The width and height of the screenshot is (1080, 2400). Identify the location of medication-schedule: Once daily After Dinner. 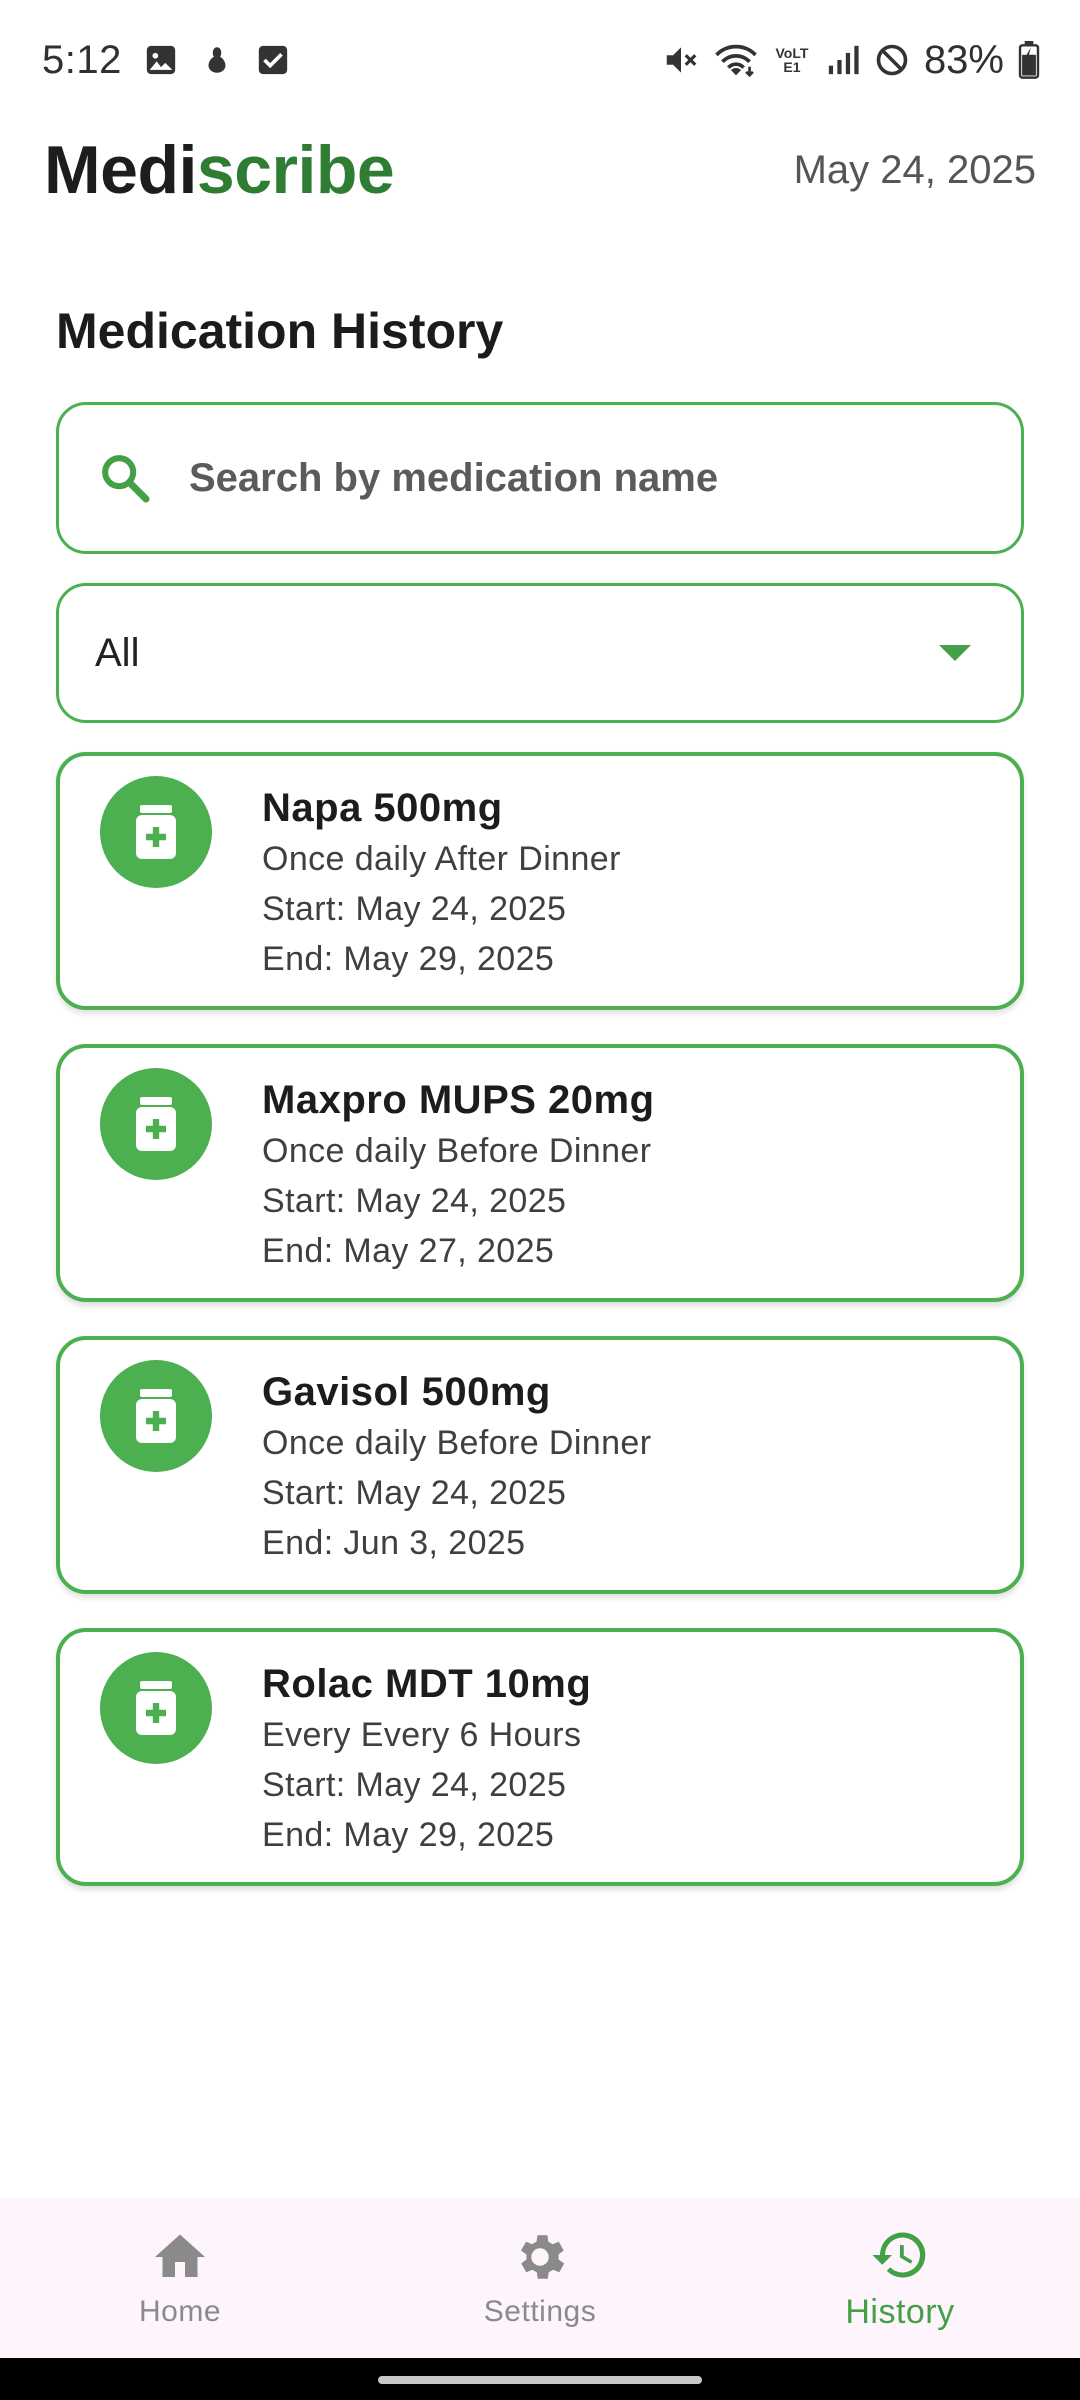
(441, 859).